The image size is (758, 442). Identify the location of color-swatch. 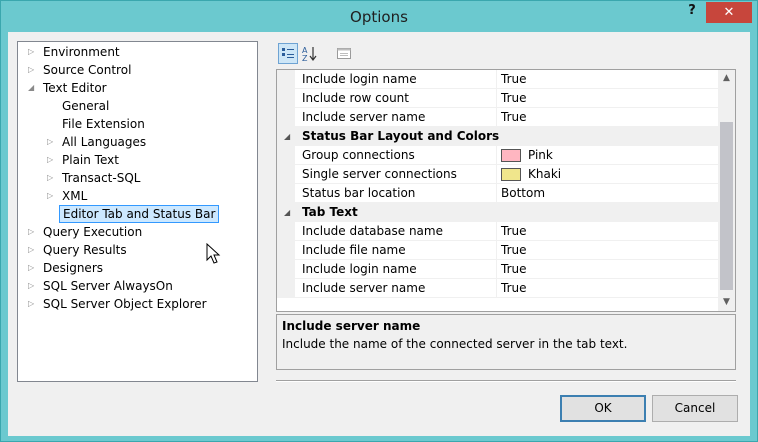
(511, 174).